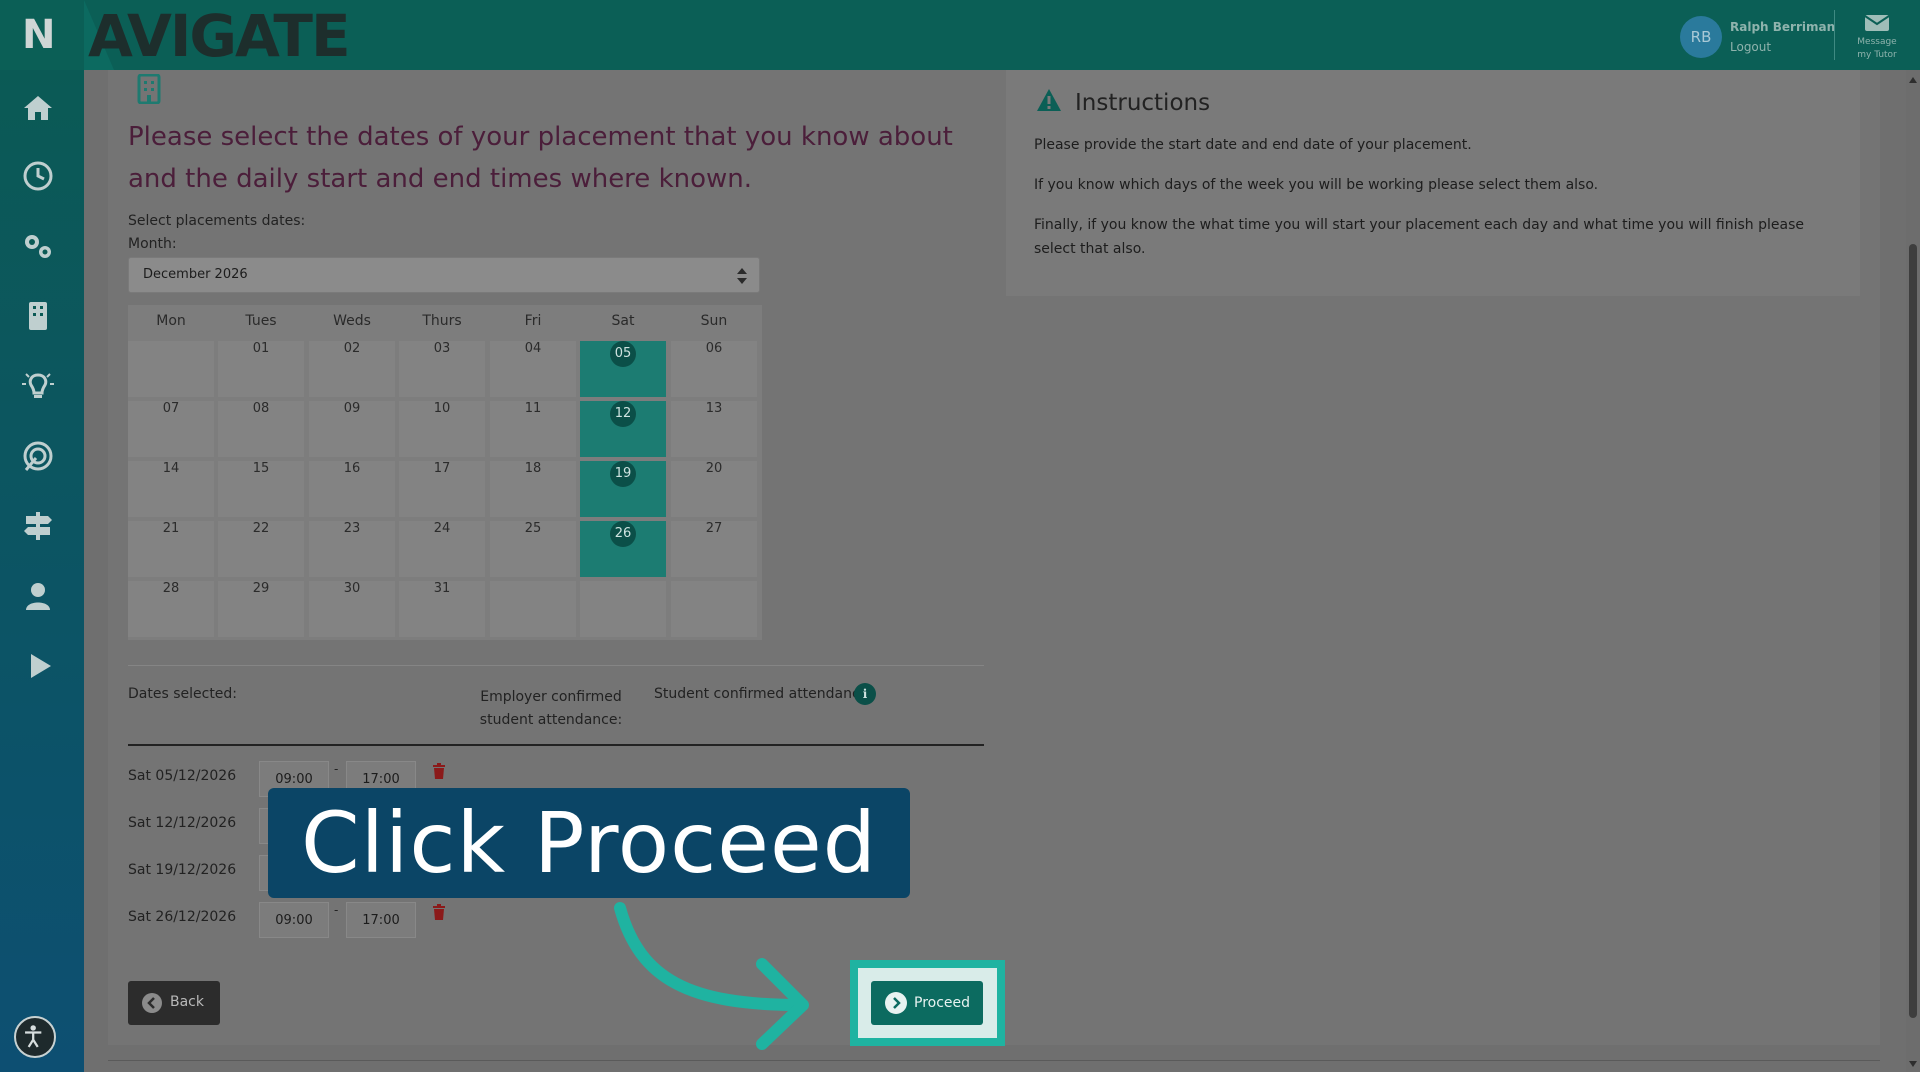  I want to click on scroll-up-icon, so click(1913, 80).